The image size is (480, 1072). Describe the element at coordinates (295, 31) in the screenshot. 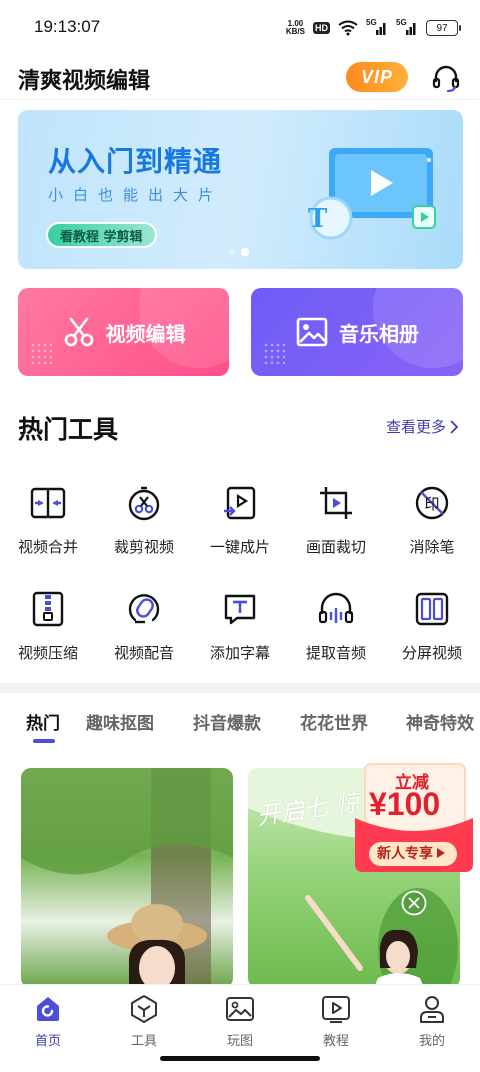

I see `network-speed-unit: KB/S` at that location.